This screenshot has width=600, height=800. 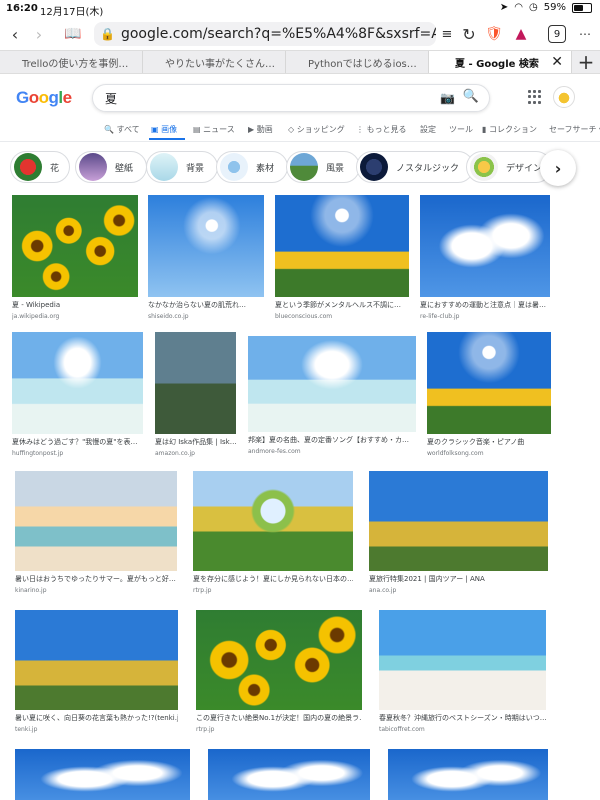 I want to click on image-result: 夏旅行特集2021 | 国内ツアー | ANA ana.co.jp, so click(x=458, y=533).